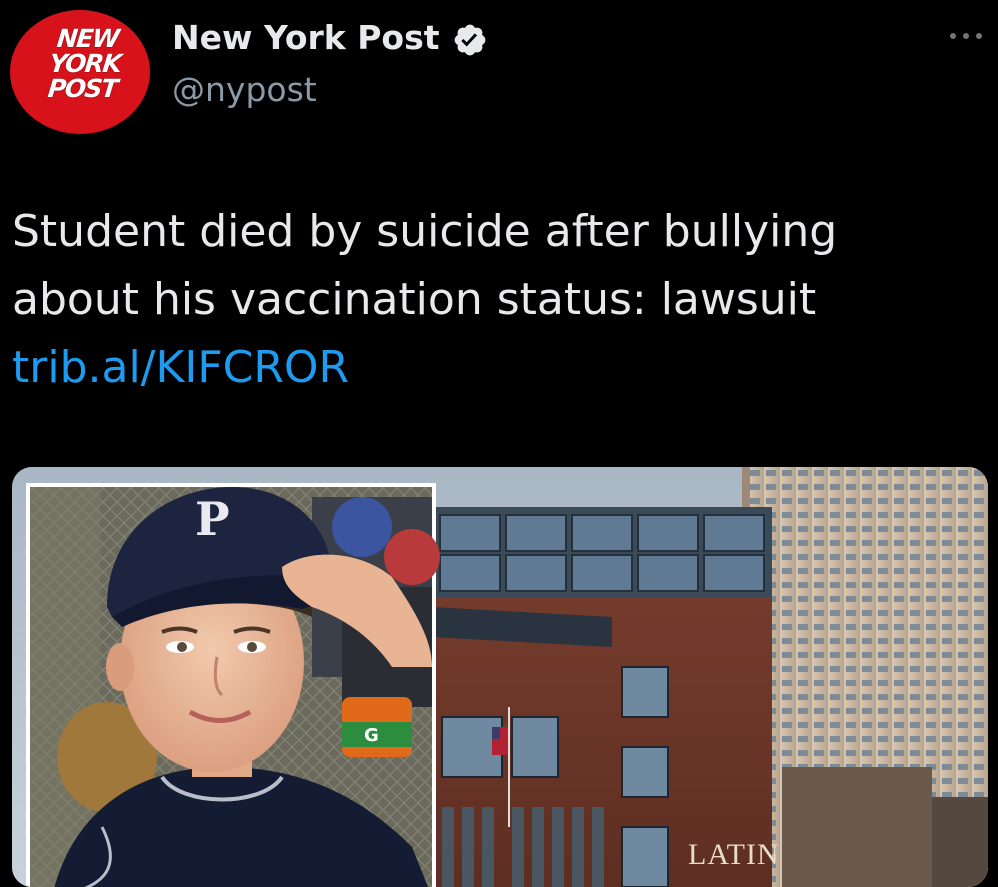 This screenshot has width=998, height=887. I want to click on tweet-text-line-1: Student died by suicide after bullying, so click(425, 231).